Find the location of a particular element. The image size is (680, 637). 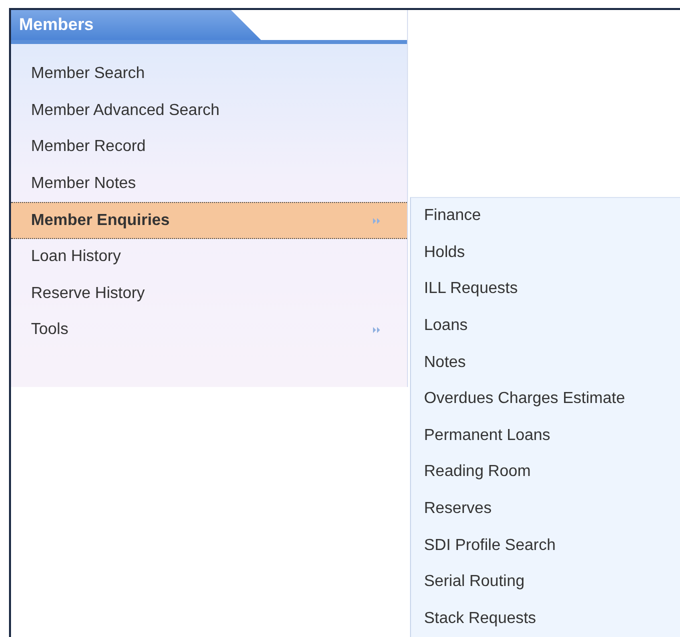

menu-item: Reserve History is located at coordinates (209, 294).